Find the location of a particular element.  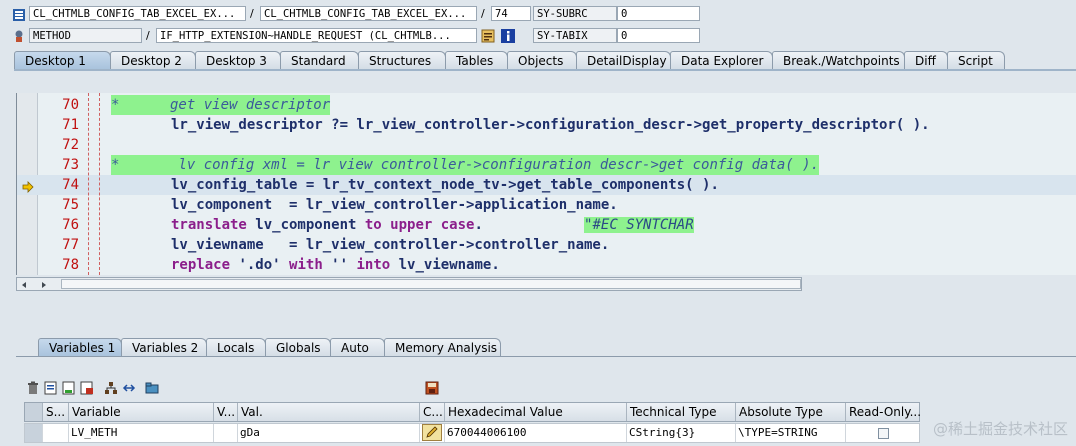

code-line: 72 is located at coordinates (546, 145).